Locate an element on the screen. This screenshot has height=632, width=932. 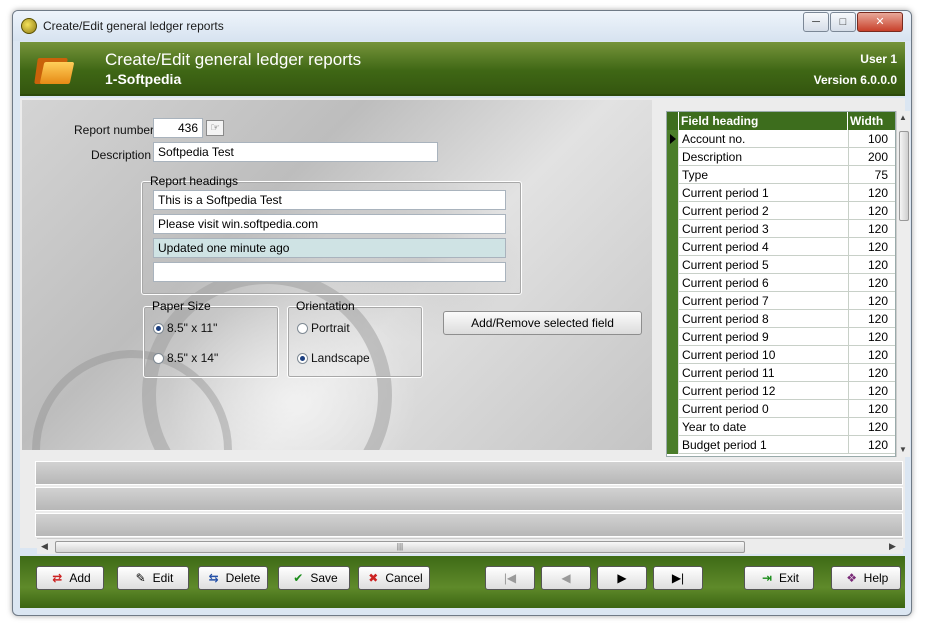
heading-line-2: Please visit win.softpedia.com is located at coordinates (329, 224).